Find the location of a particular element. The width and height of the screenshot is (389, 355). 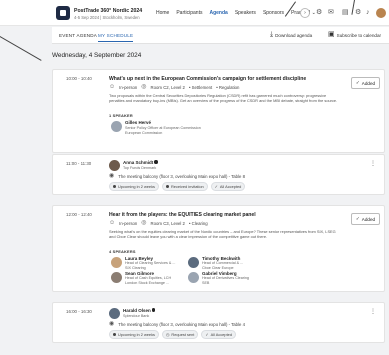

notifications-icon: ⚙ is located at coordinates (319, 13).